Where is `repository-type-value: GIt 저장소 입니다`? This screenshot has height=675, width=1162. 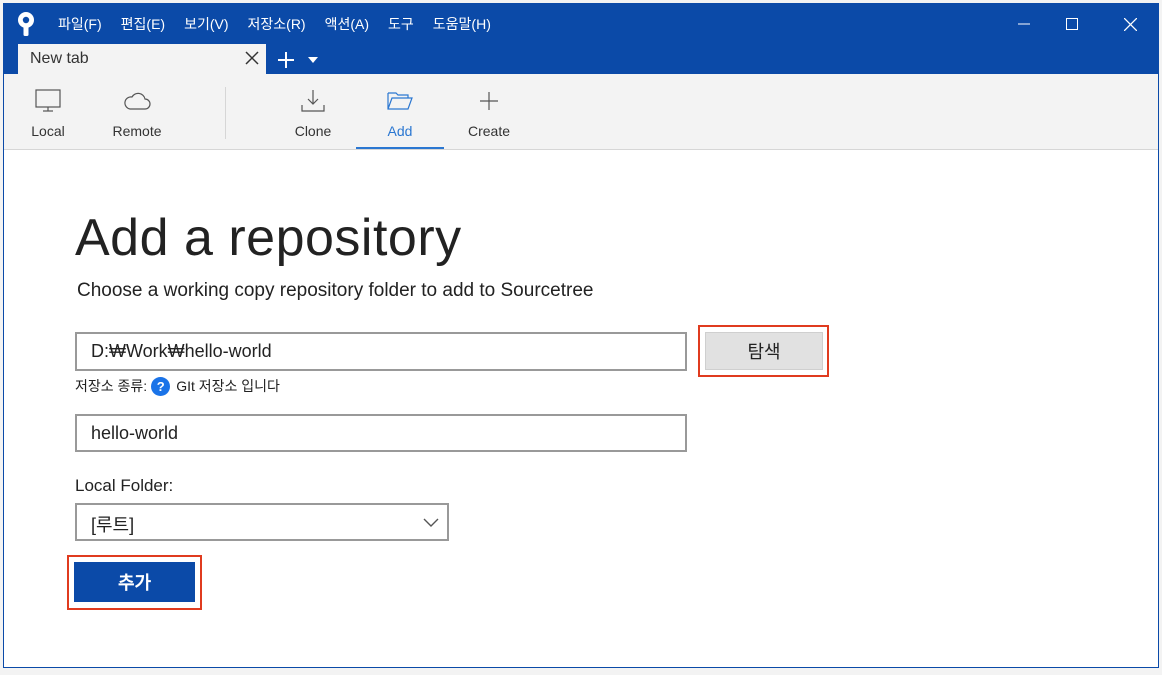 repository-type-value: GIt 저장소 입니다 is located at coordinates (228, 386).